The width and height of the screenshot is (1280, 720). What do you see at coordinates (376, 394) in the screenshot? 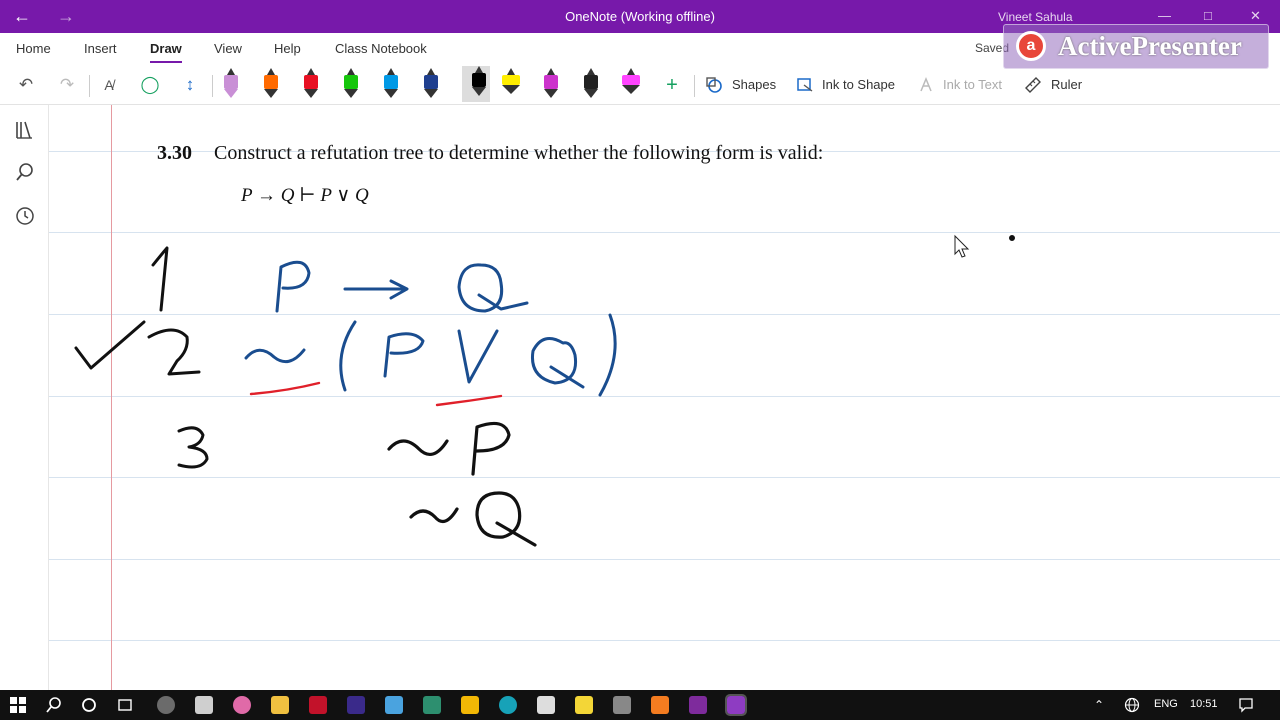
I see `ink-red-underlines` at bounding box center [376, 394].